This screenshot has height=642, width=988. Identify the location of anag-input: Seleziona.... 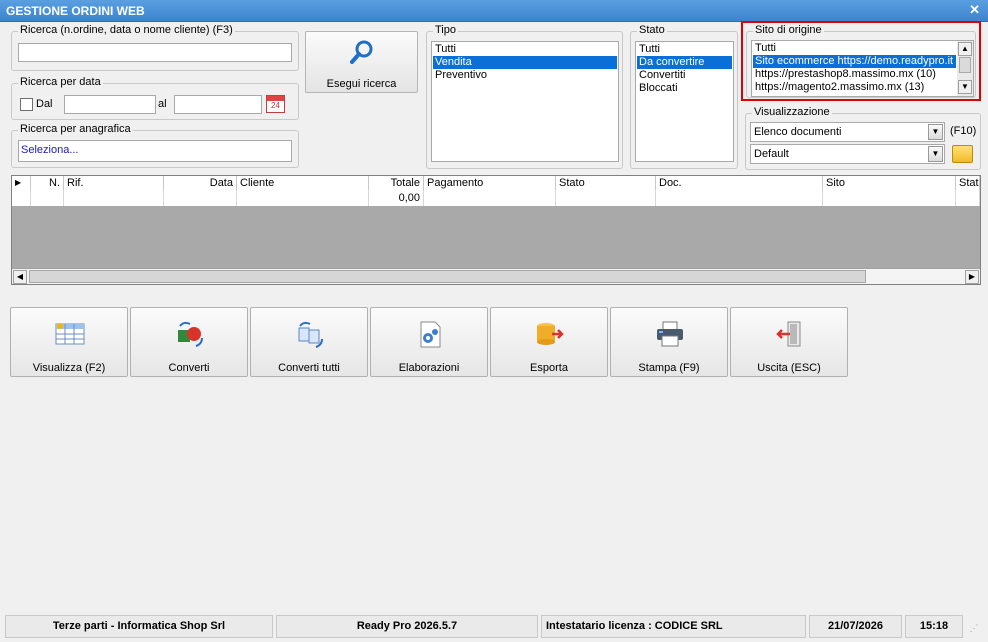
(155, 151).